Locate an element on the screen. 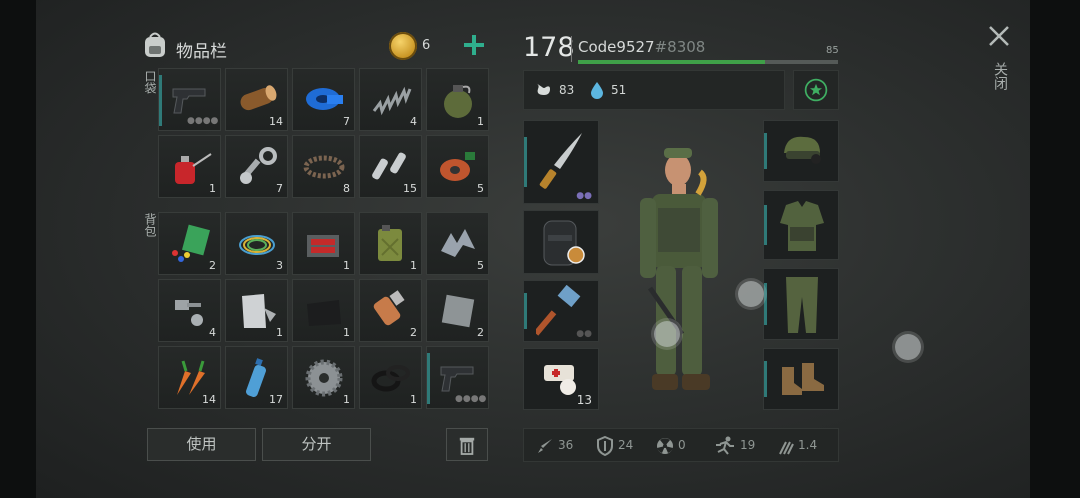 The height and width of the screenshot is (498, 1080). slot-quantity: 3 is located at coordinates (279, 265).